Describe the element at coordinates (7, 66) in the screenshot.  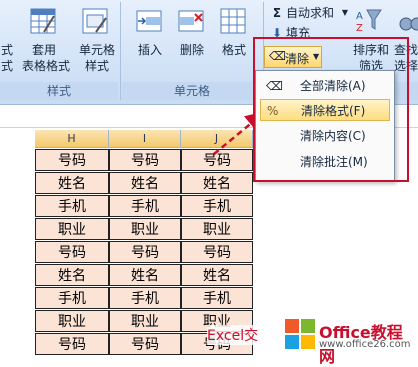
I see `cut-off-button-label-2: 式` at that location.